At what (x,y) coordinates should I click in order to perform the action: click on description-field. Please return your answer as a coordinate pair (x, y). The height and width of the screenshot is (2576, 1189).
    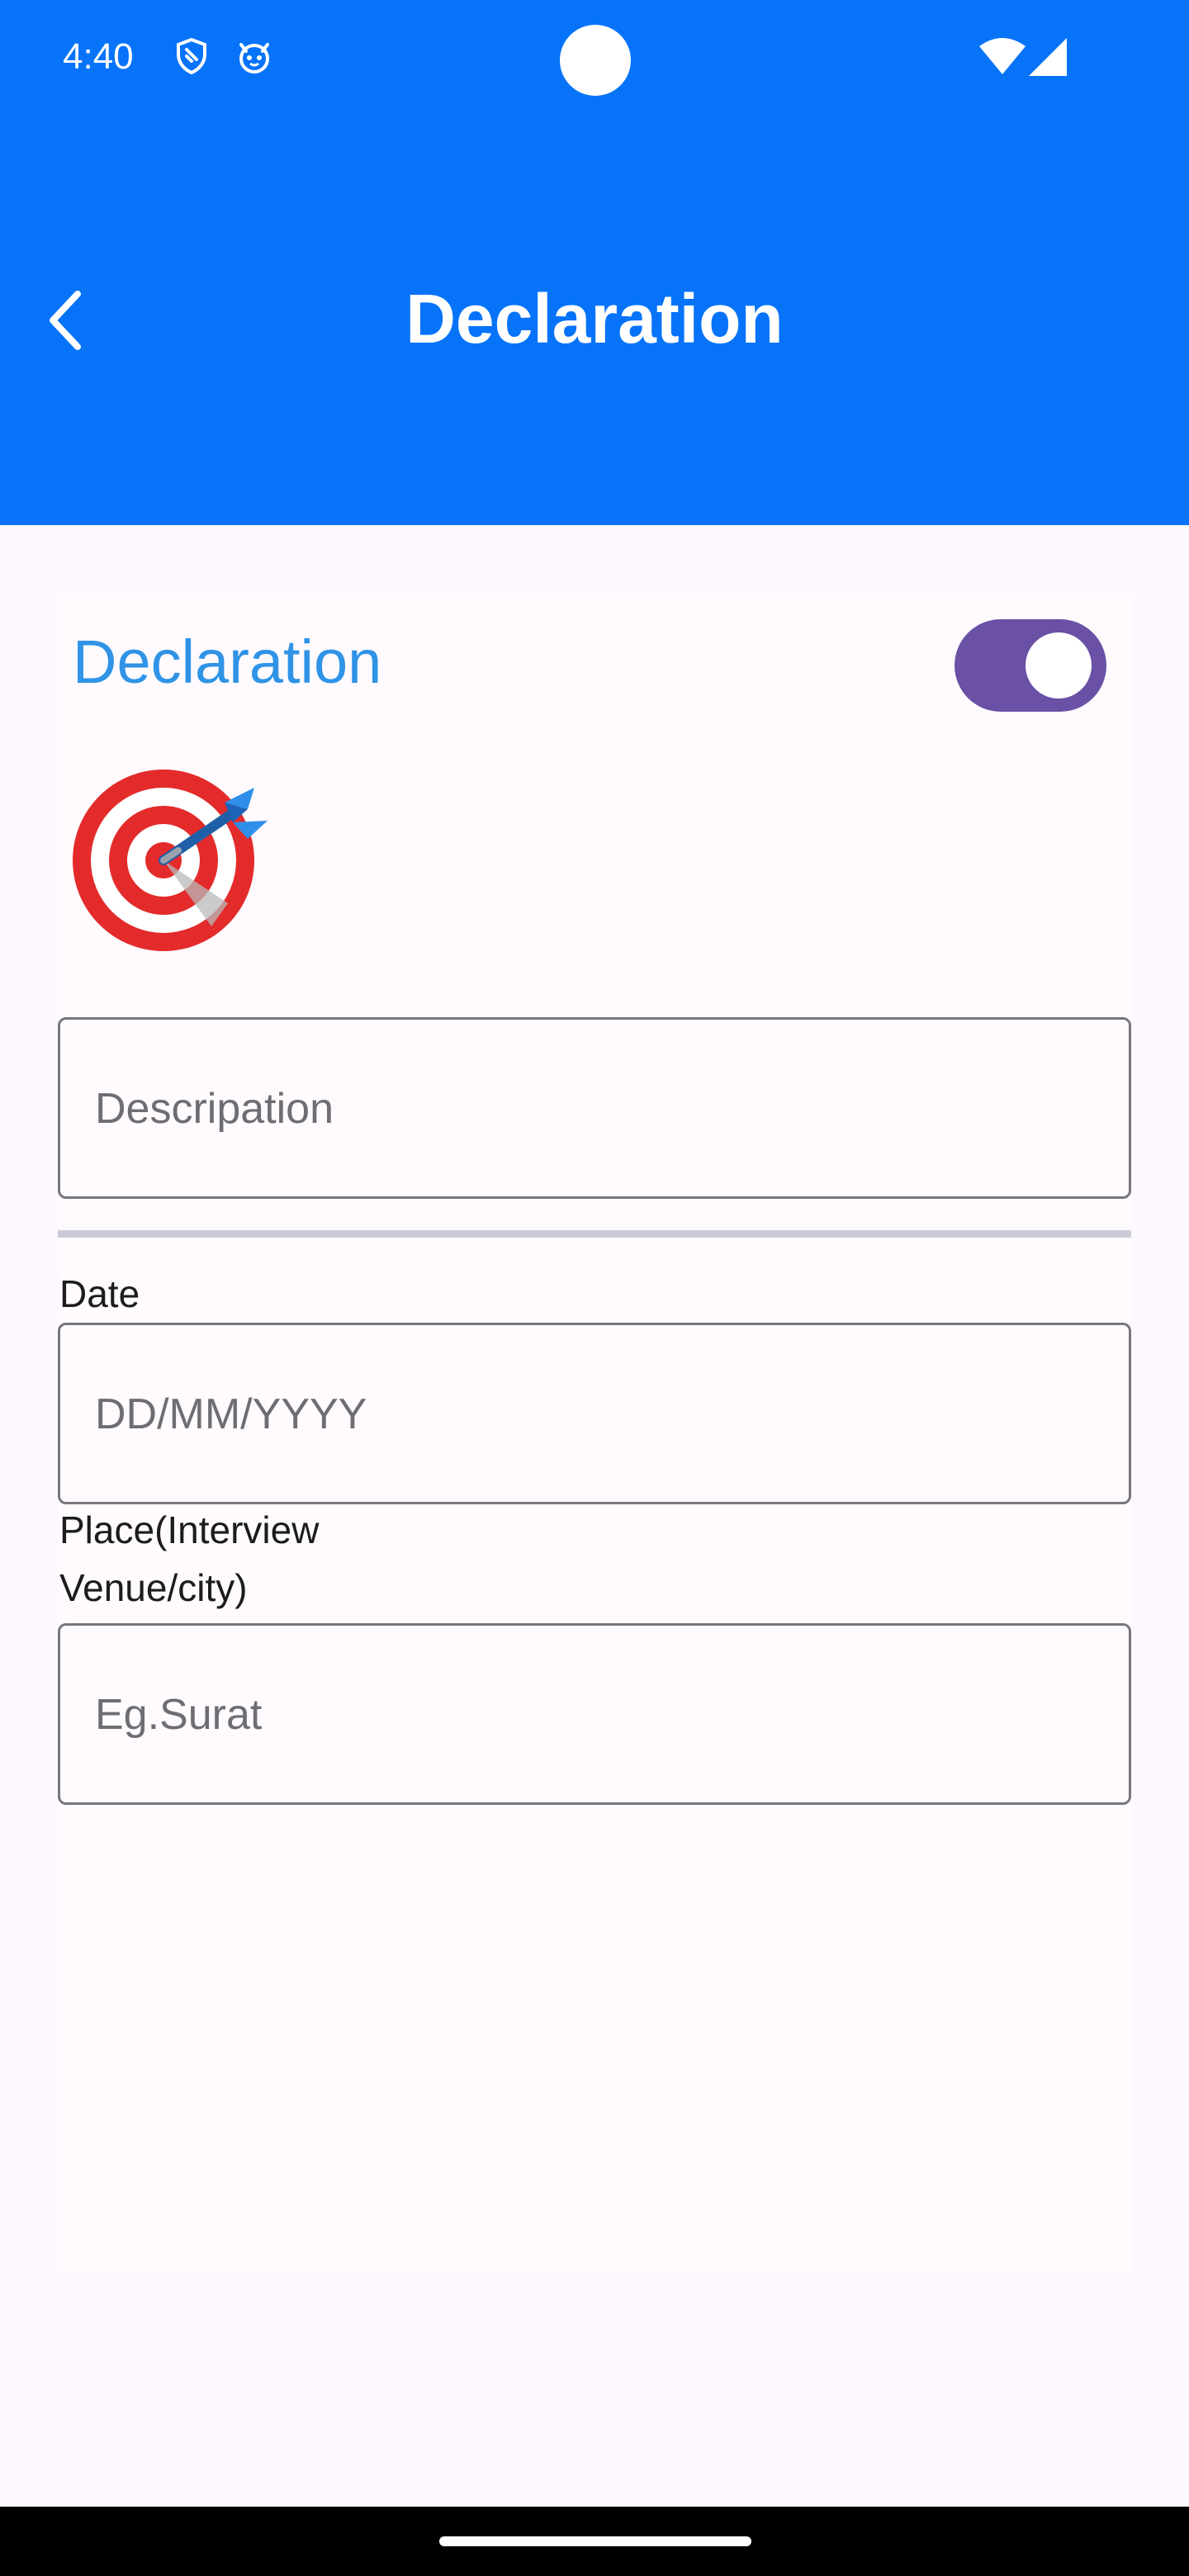
    Looking at the image, I should click on (594, 1108).